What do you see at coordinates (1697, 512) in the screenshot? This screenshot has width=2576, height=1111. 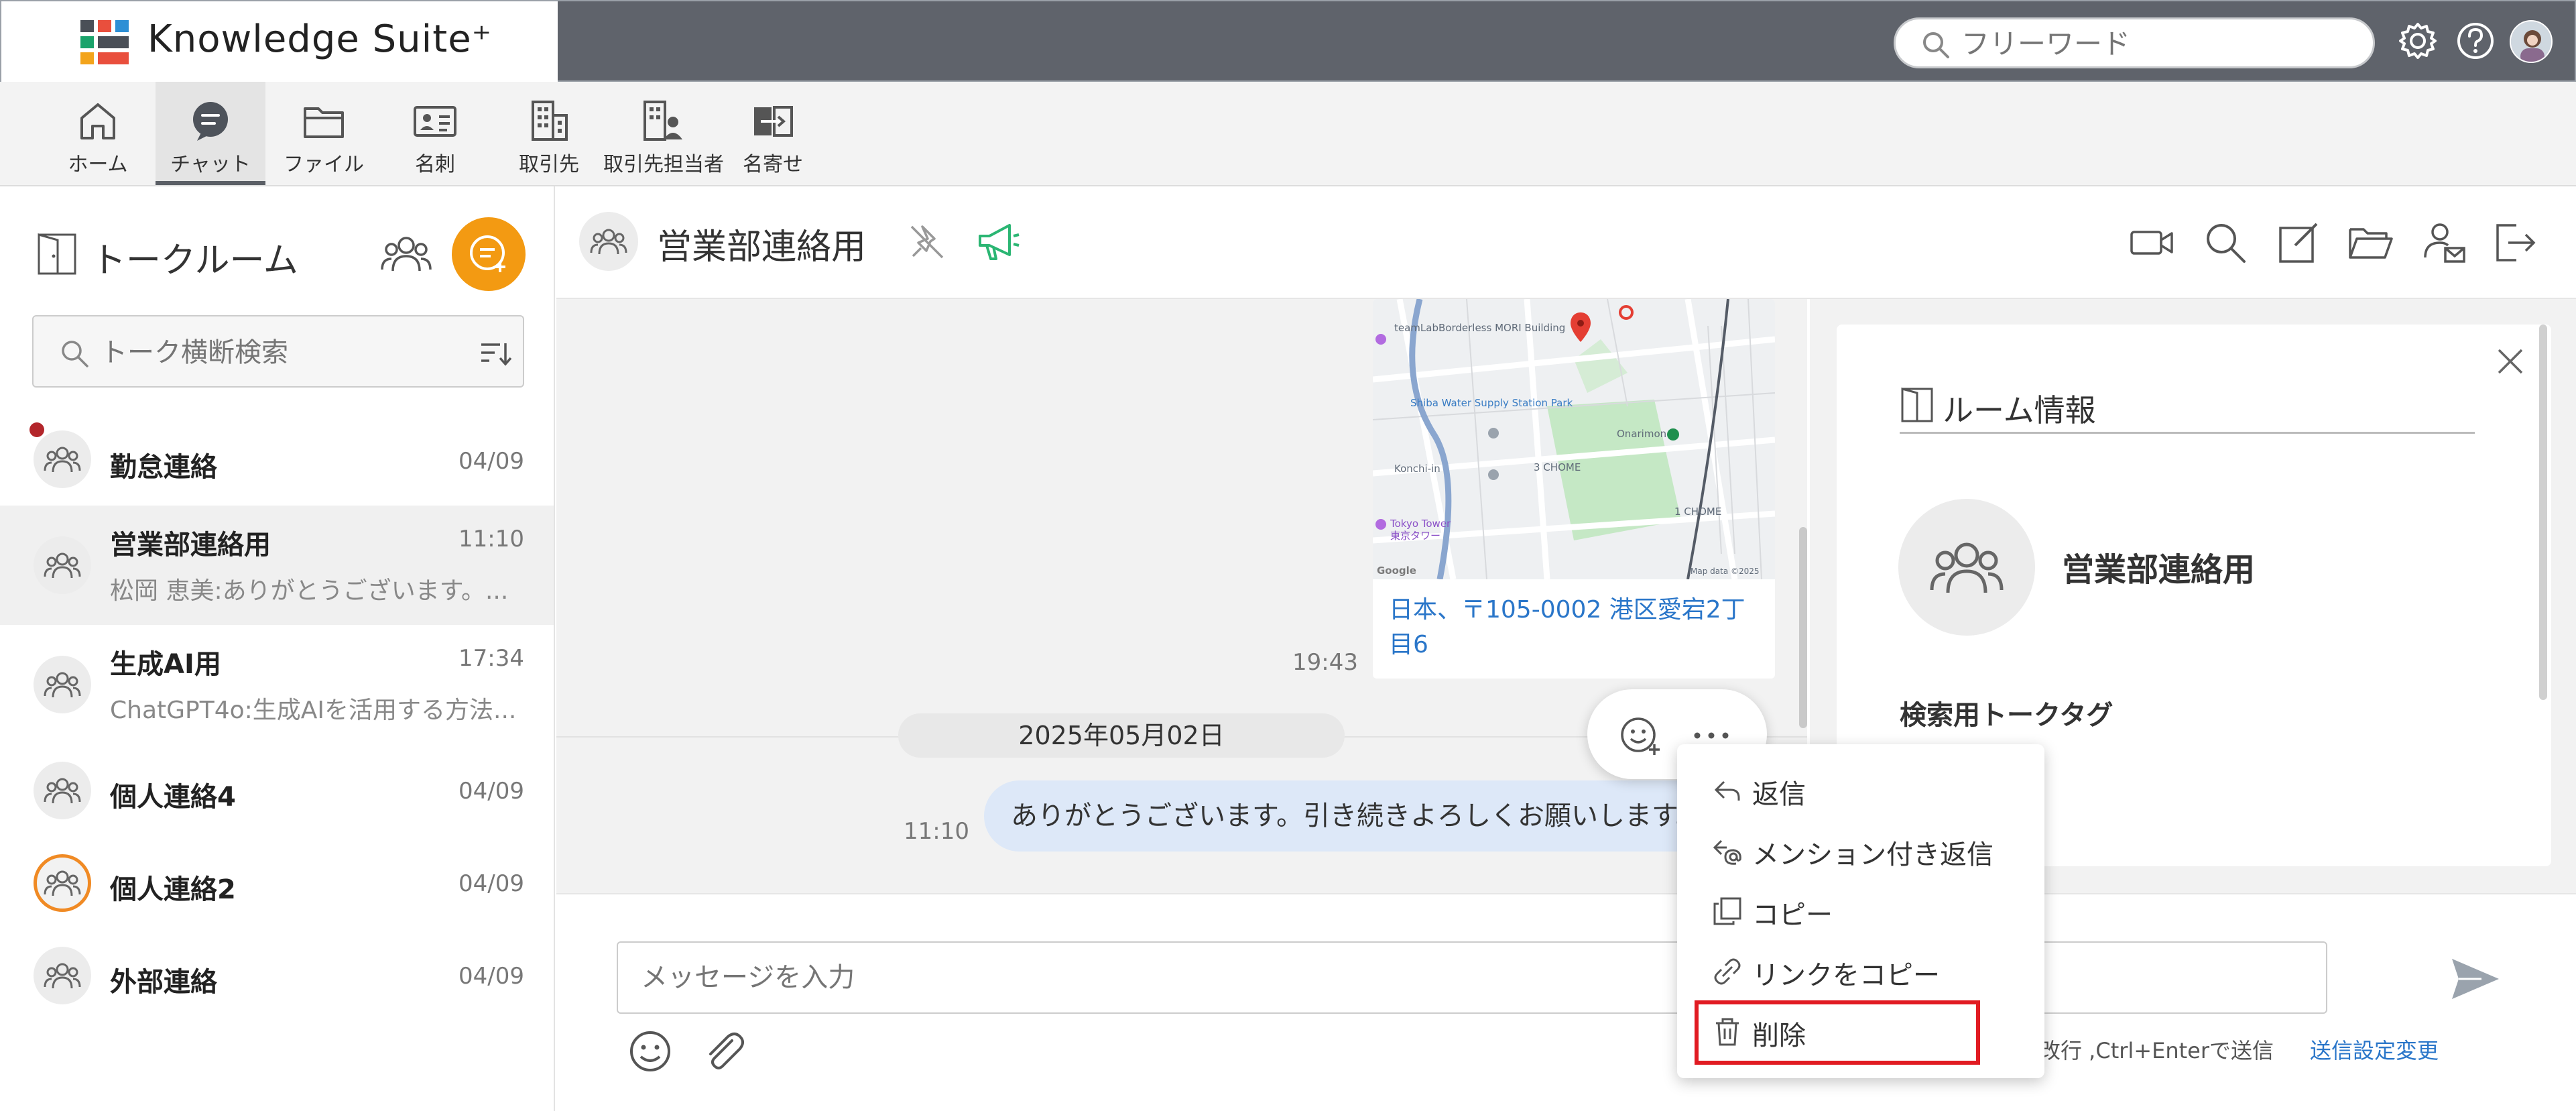 I see `map-label: 1 CHOME` at bounding box center [1697, 512].